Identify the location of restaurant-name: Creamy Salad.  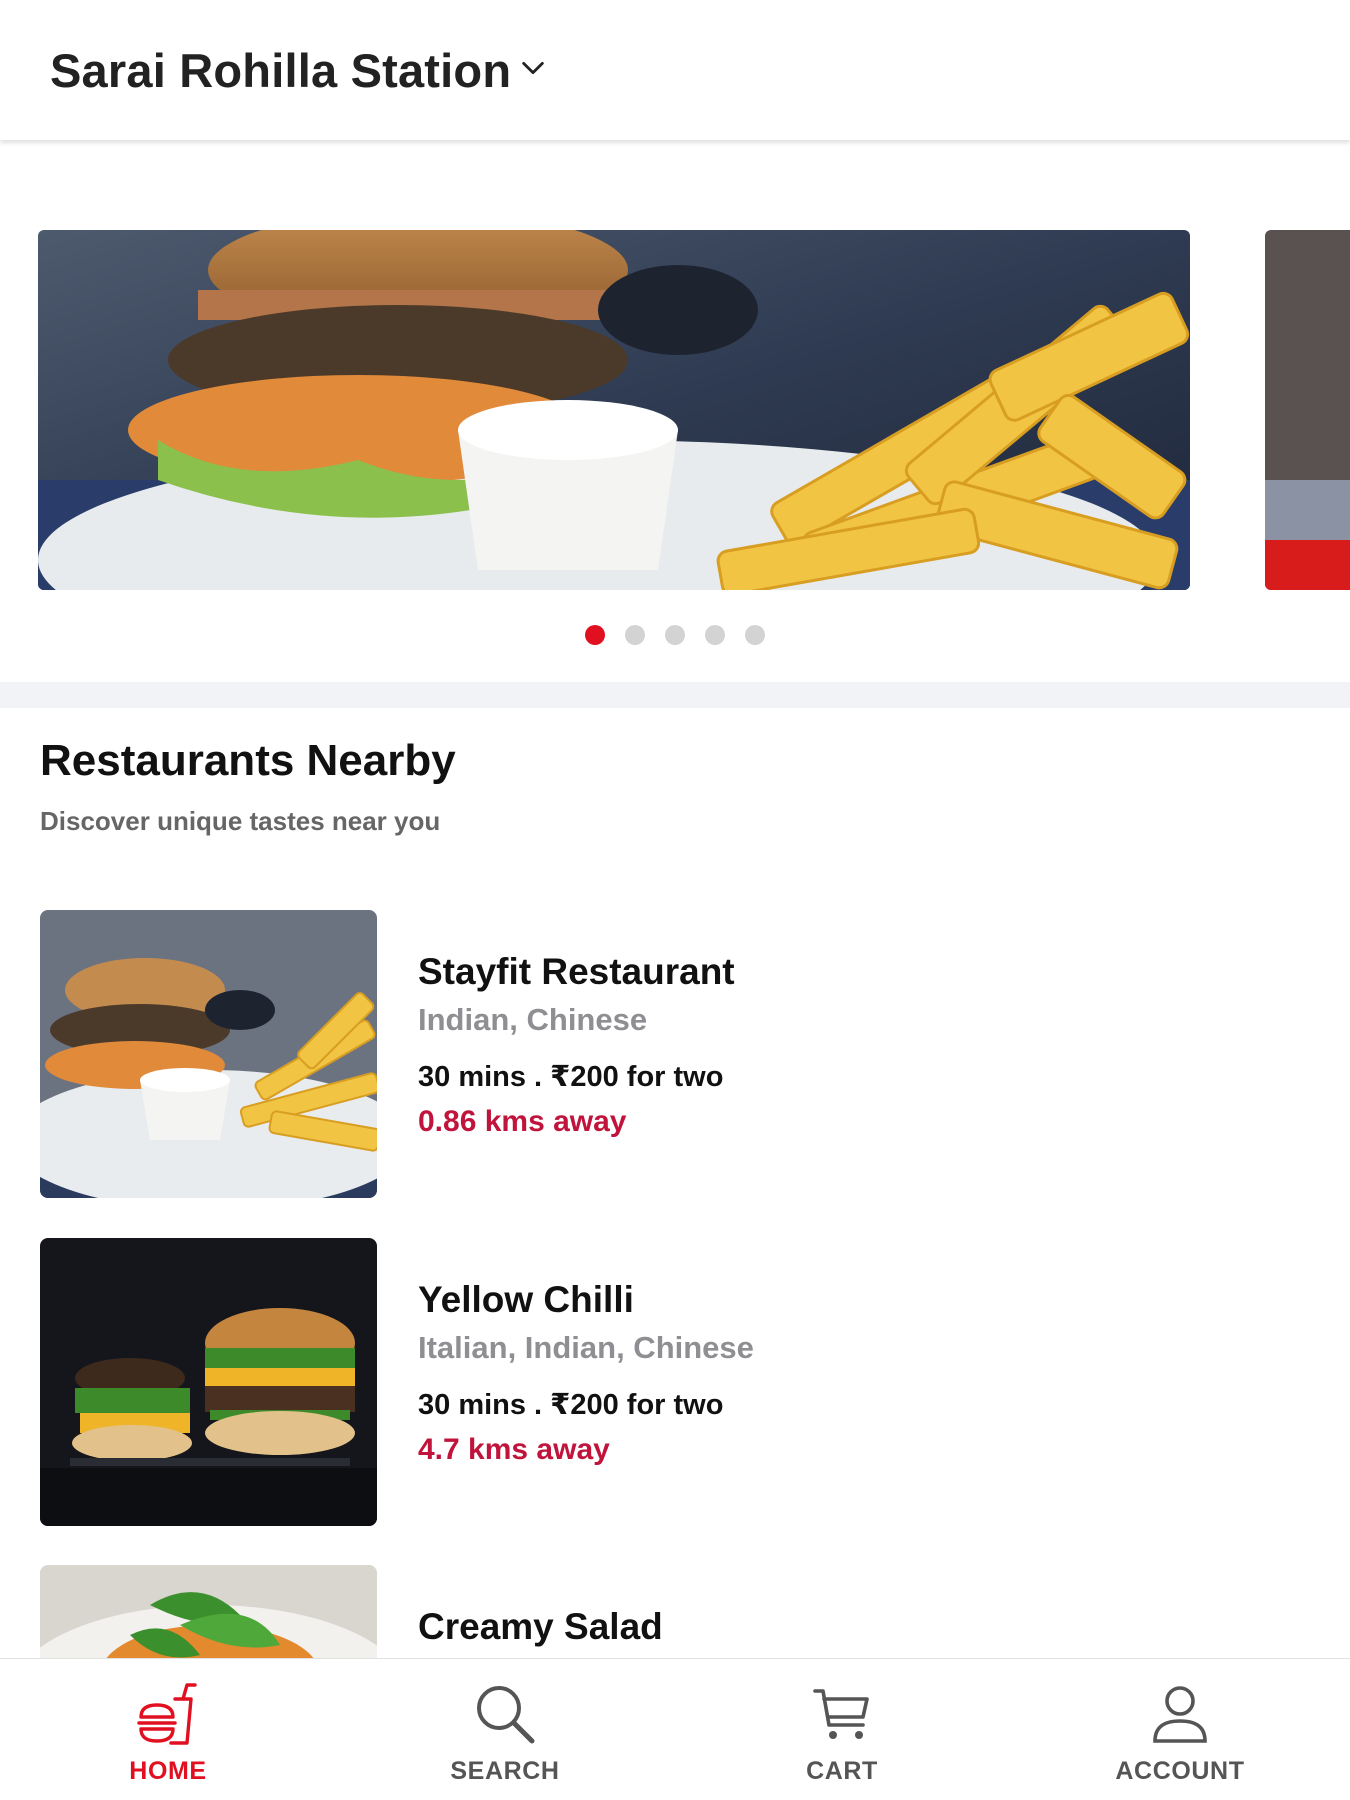
(540, 1626).